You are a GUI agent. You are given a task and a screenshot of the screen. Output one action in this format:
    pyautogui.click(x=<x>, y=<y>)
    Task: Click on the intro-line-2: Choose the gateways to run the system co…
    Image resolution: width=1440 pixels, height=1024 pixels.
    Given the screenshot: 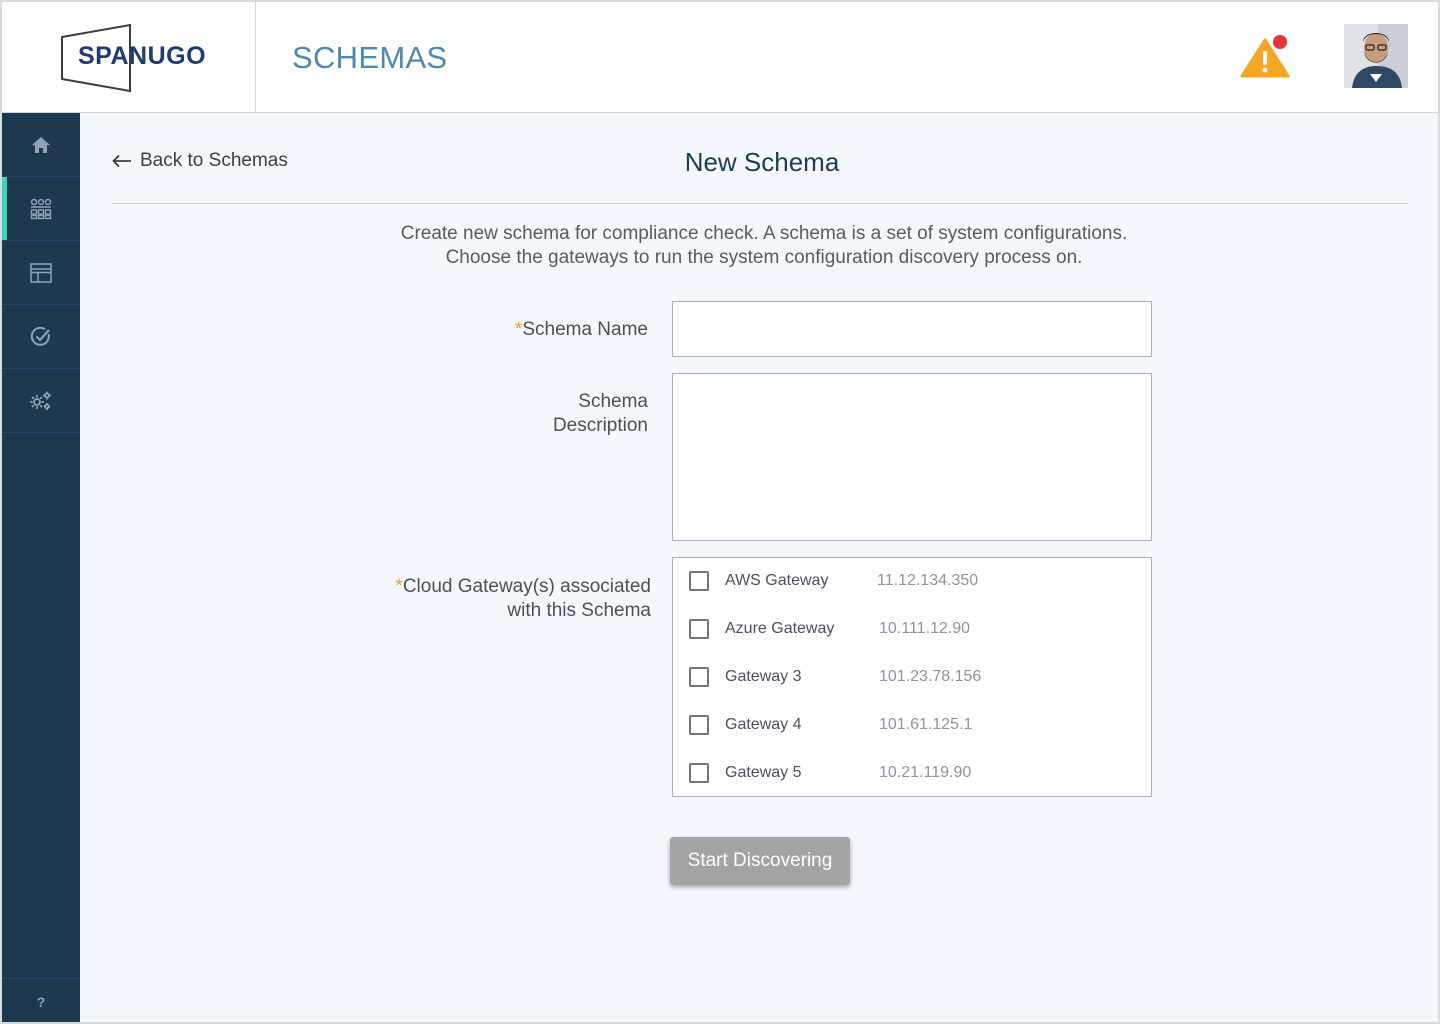 What is the action you would take?
    pyautogui.click(x=764, y=257)
    